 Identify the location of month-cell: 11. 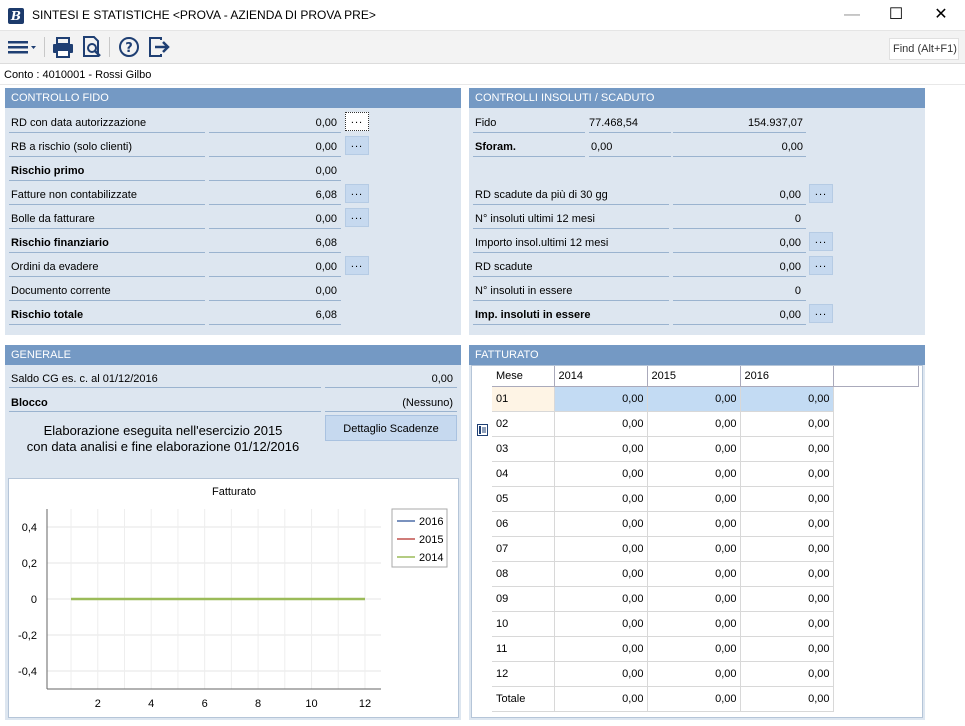
(523, 649).